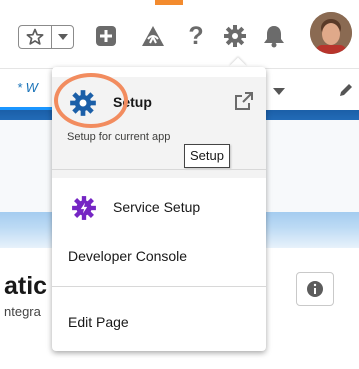 Image resolution: width=359 pixels, height=369 pixels. What do you see at coordinates (274, 36) in the screenshot?
I see `bell-icon` at bounding box center [274, 36].